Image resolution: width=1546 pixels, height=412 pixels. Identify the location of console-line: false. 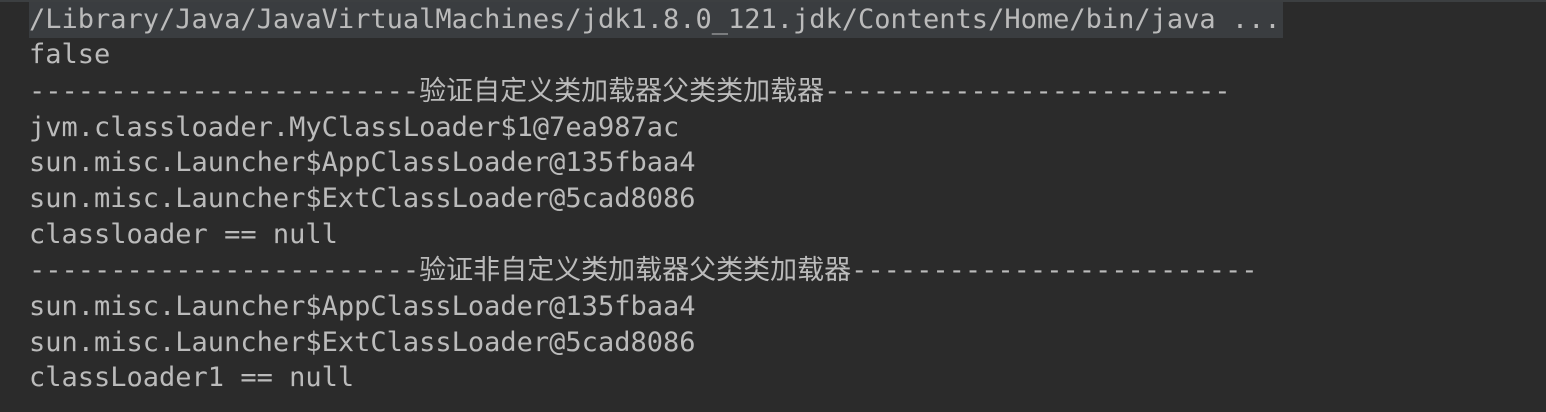
(70, 54).